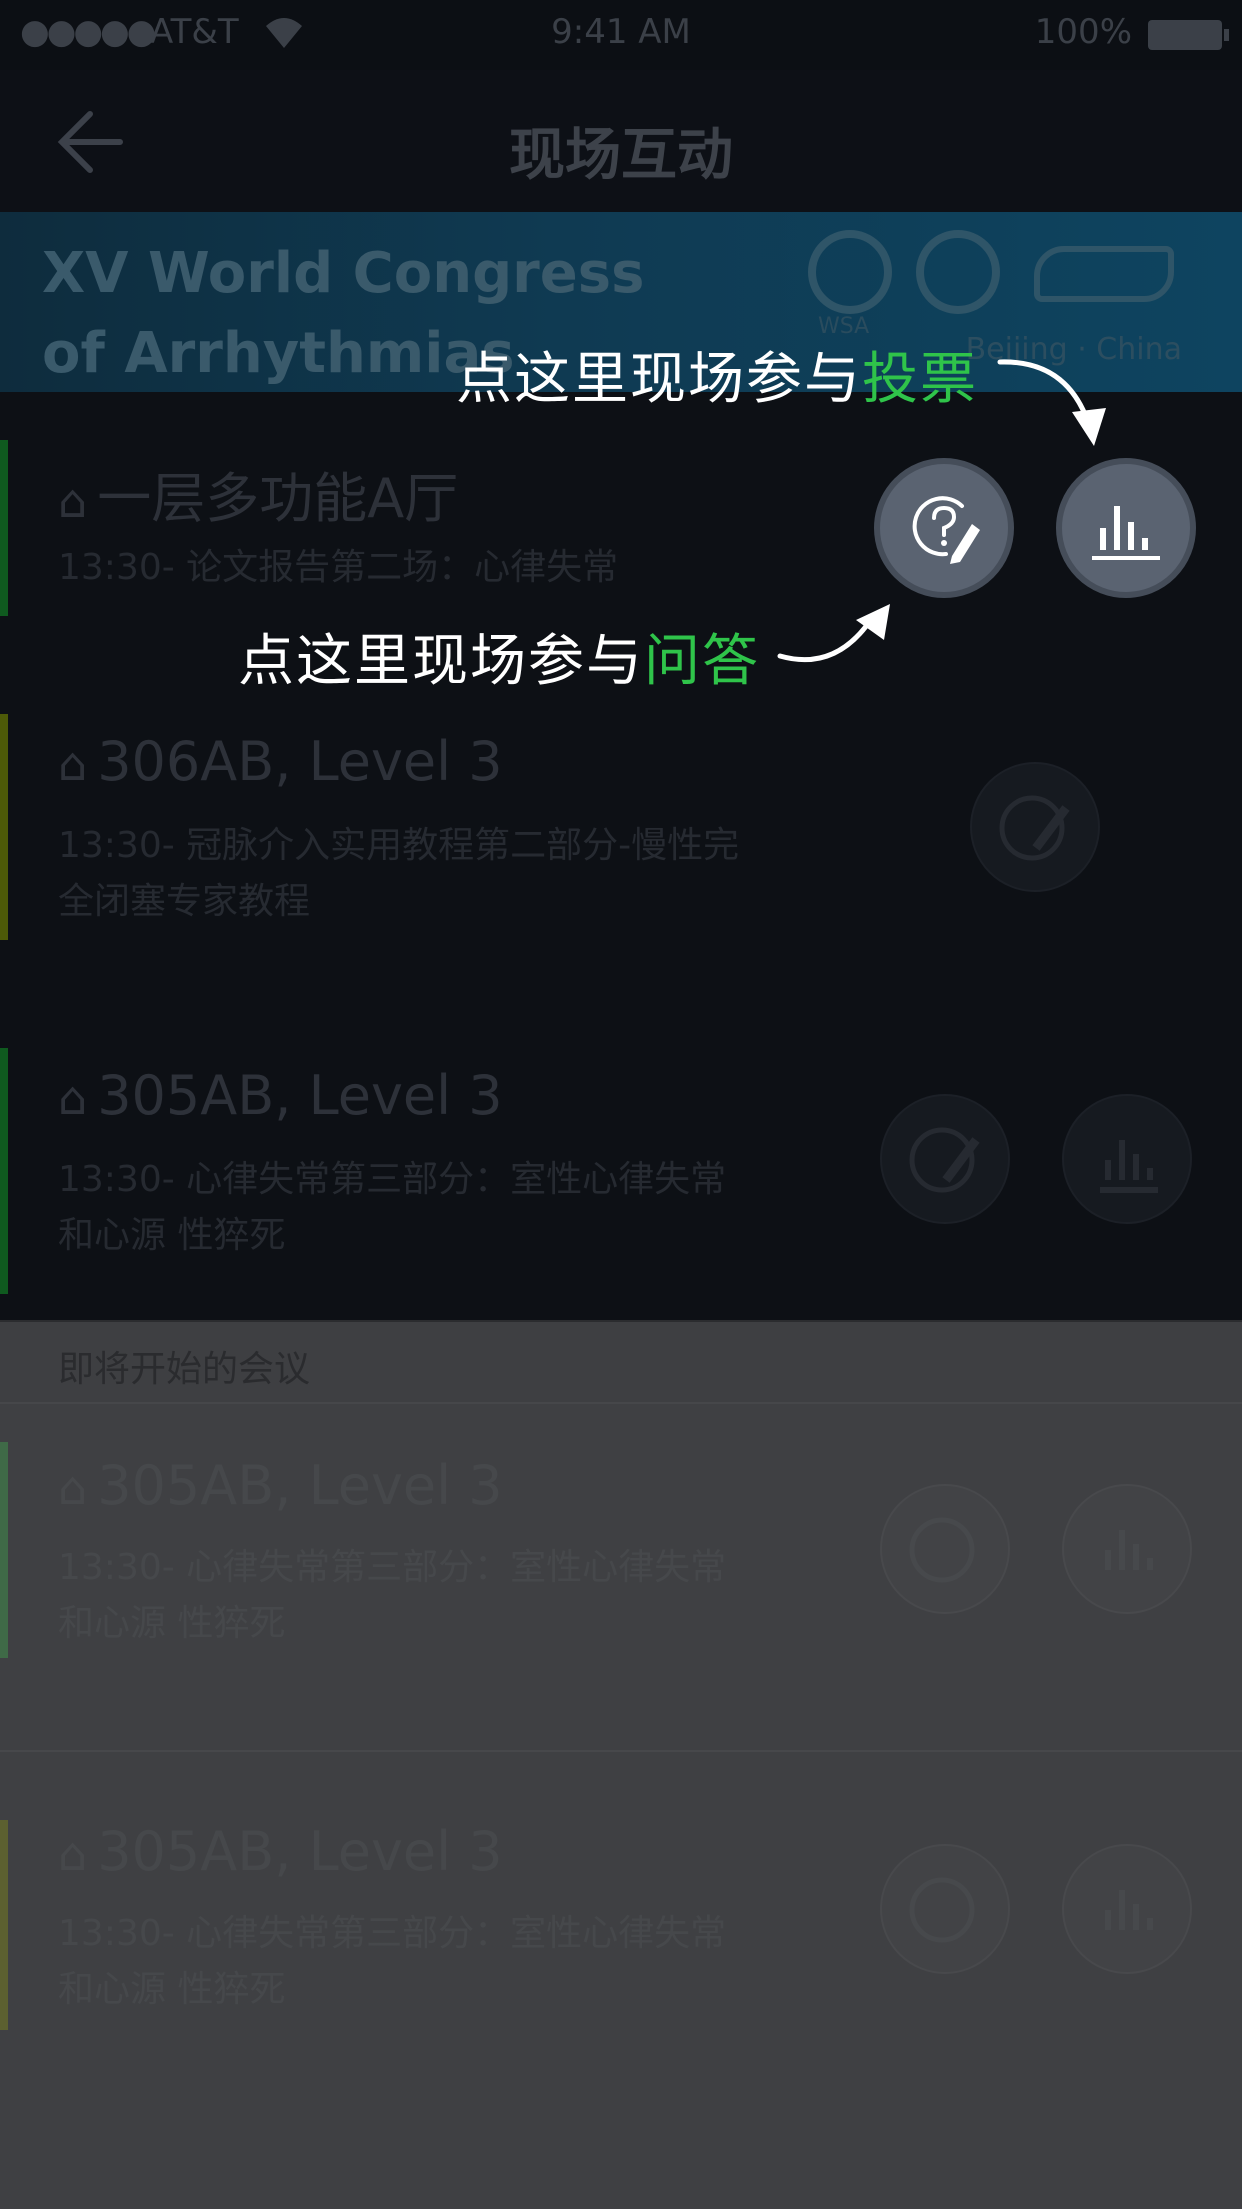 The image size is (1242, 2209). What do you see at coordinates (621, 155) in the screenshot?
I see `page-title: 现场互动` at bounding box center [621, 155].